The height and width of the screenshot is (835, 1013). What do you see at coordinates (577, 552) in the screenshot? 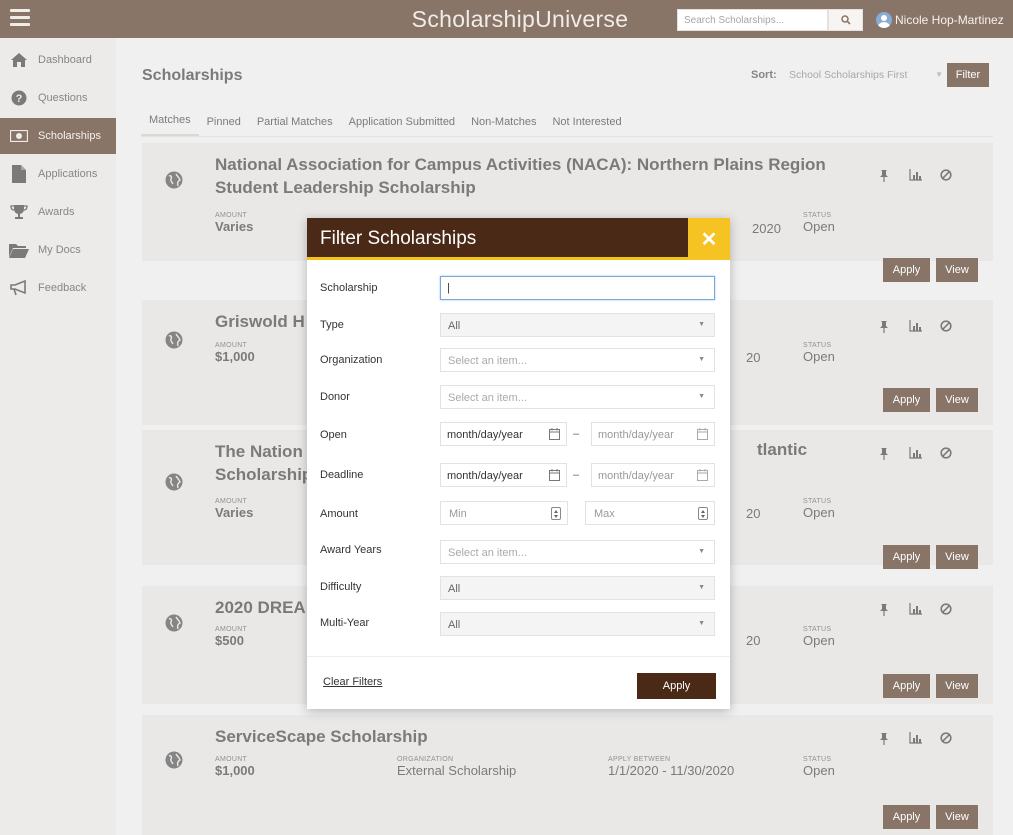
I see `award-years-select: Select an item... ▼` at bounding box center [577, 552].